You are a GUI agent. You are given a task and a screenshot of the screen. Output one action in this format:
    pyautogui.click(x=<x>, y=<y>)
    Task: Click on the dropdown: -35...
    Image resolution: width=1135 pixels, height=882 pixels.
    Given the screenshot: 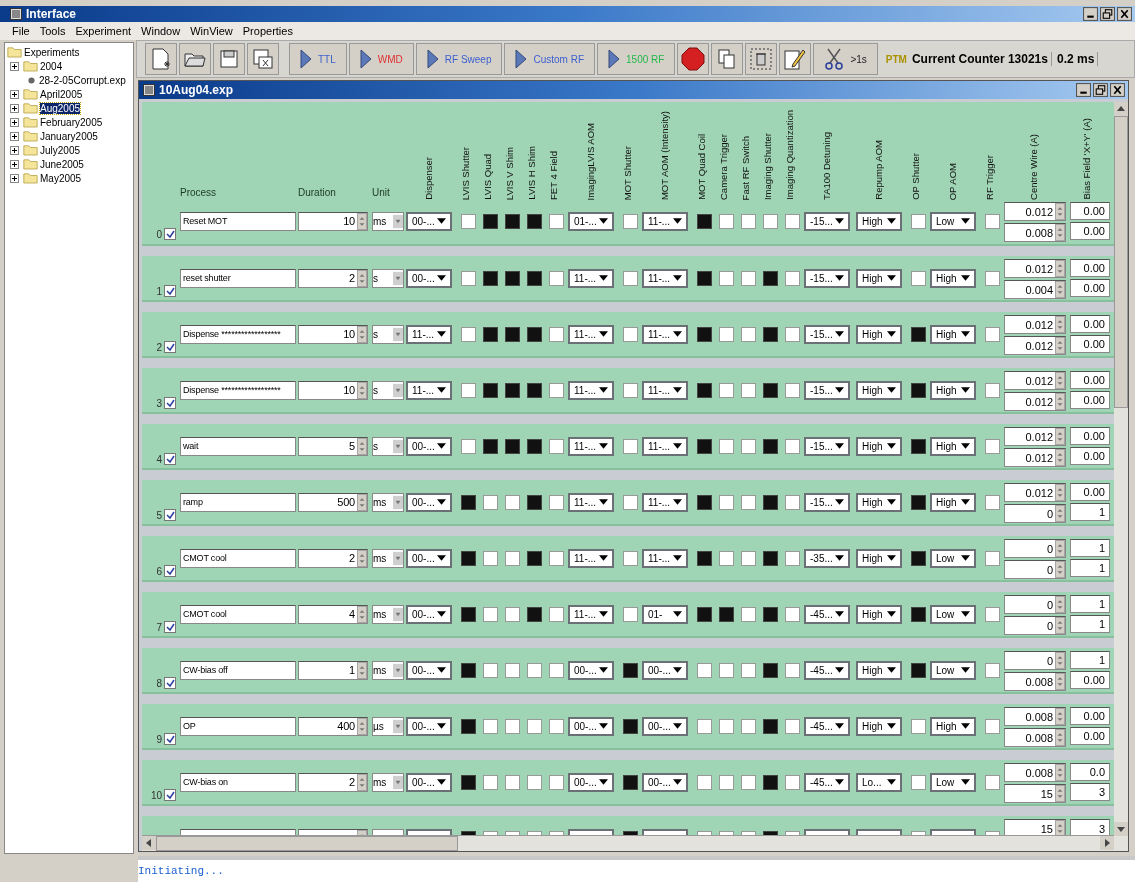 What is the action you would take?
    pyautogui.click(x=827, y=558)
    